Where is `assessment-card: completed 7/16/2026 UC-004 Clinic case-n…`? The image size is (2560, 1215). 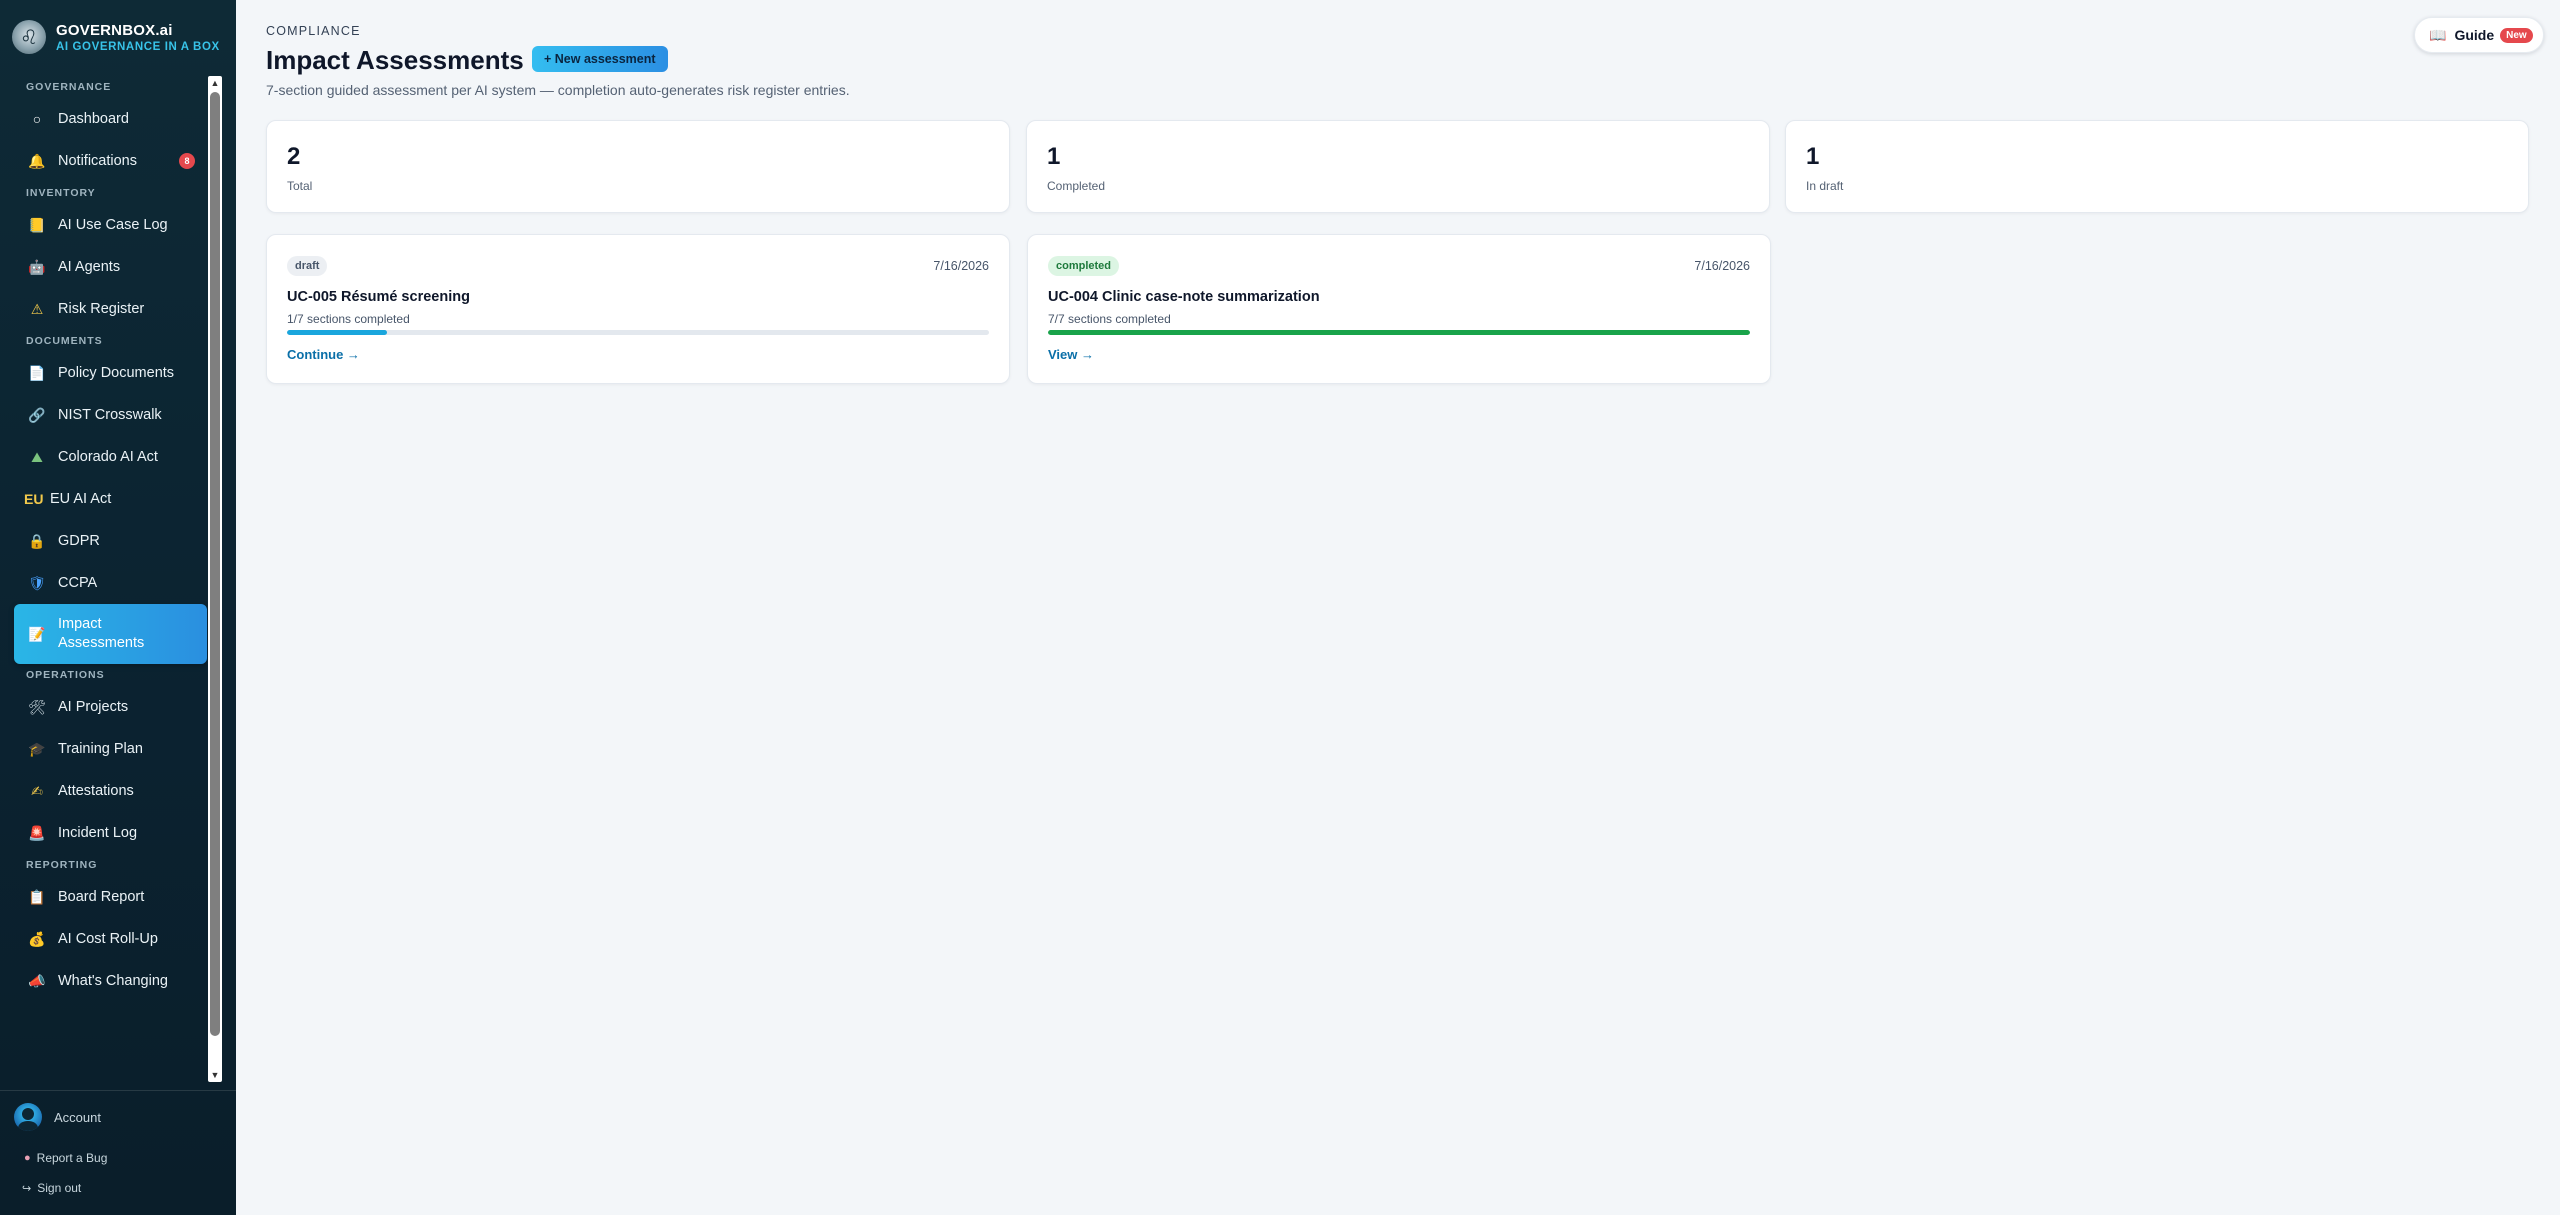 assessment-card: completed 7/16/2026 UC-004 Clinic case-n… is located at coordinates (1399, 309).